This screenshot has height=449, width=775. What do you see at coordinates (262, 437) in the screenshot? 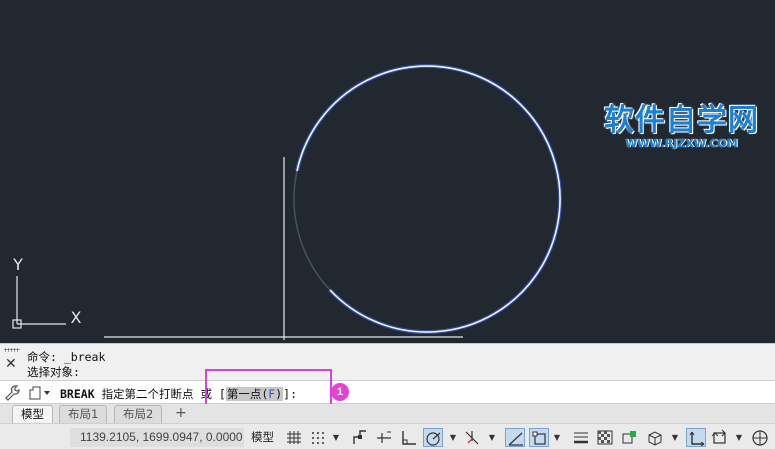
I see `model-space-button: 模型` at bounding box center [262, 437].